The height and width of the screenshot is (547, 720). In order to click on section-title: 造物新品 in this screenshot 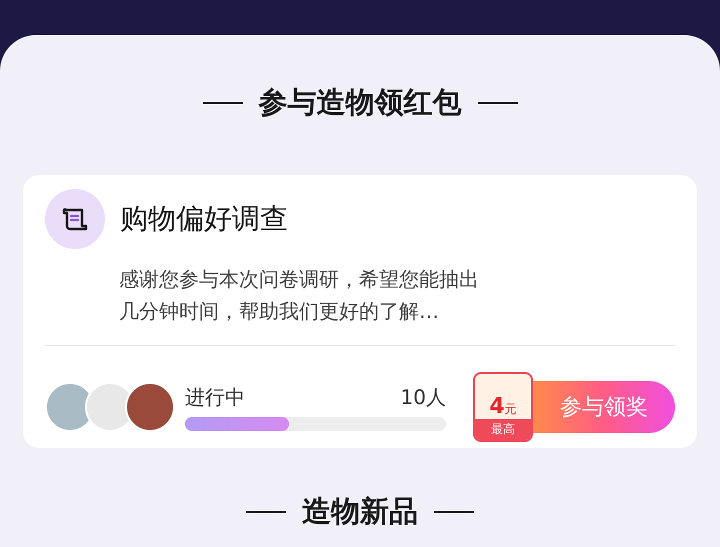, I will do `click(360, 511)`.